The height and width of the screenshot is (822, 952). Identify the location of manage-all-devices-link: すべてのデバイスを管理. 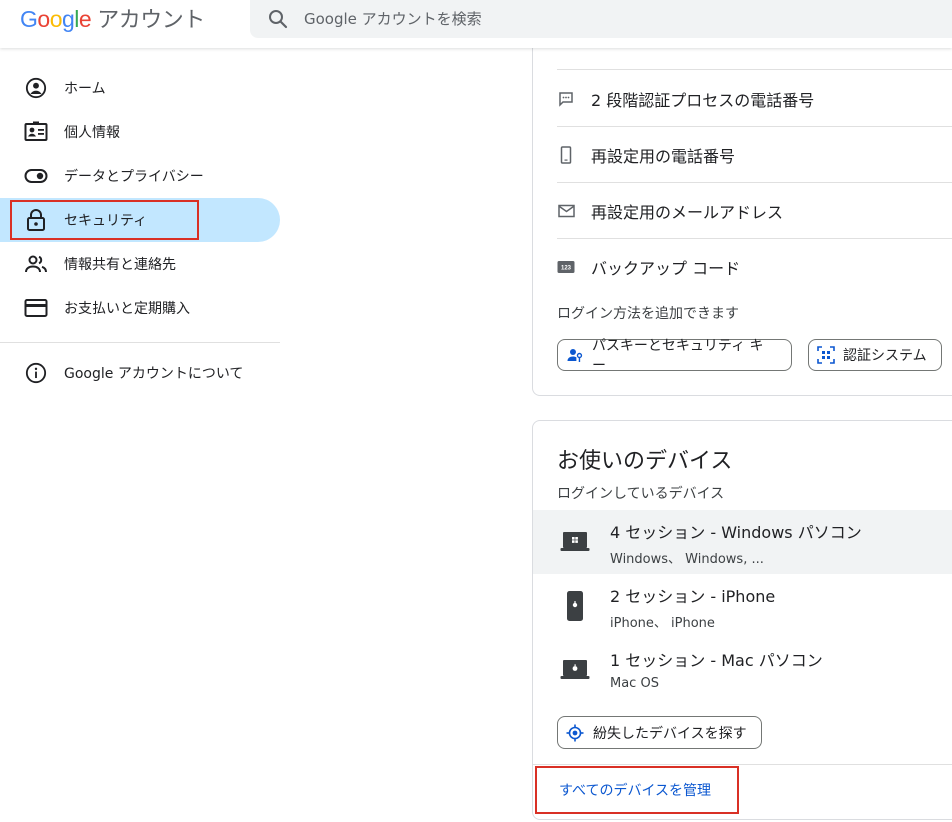
(637, 790).